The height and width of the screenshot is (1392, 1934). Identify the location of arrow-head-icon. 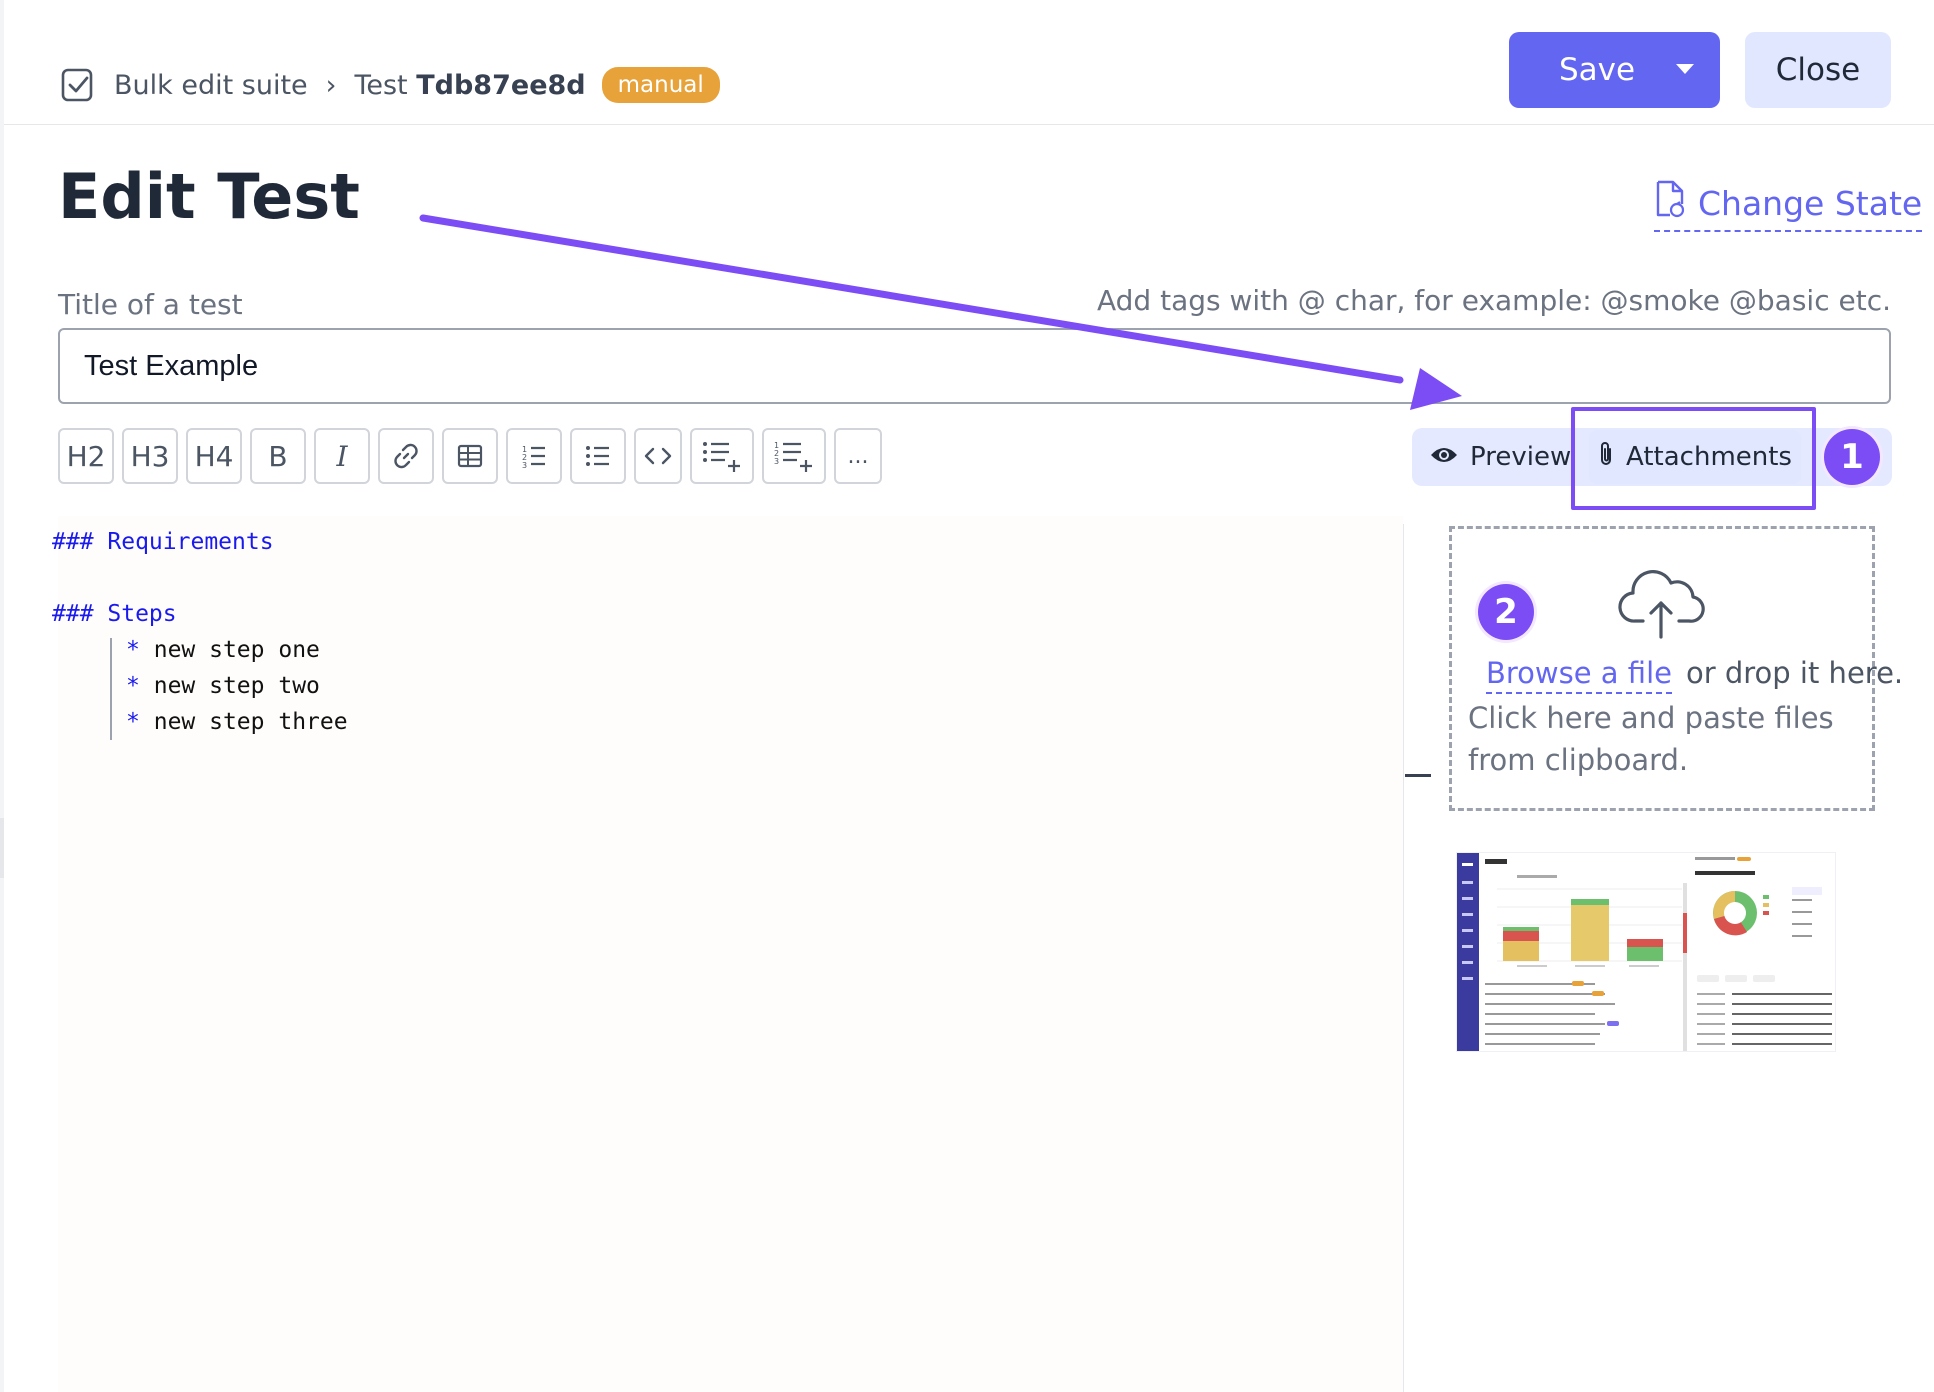
(1436, 389).